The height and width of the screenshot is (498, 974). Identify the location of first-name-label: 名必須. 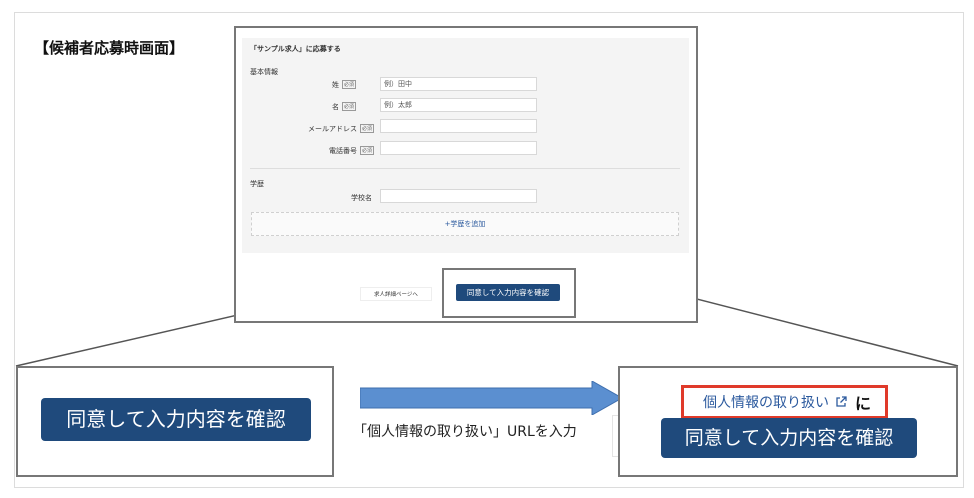
(343, 106).